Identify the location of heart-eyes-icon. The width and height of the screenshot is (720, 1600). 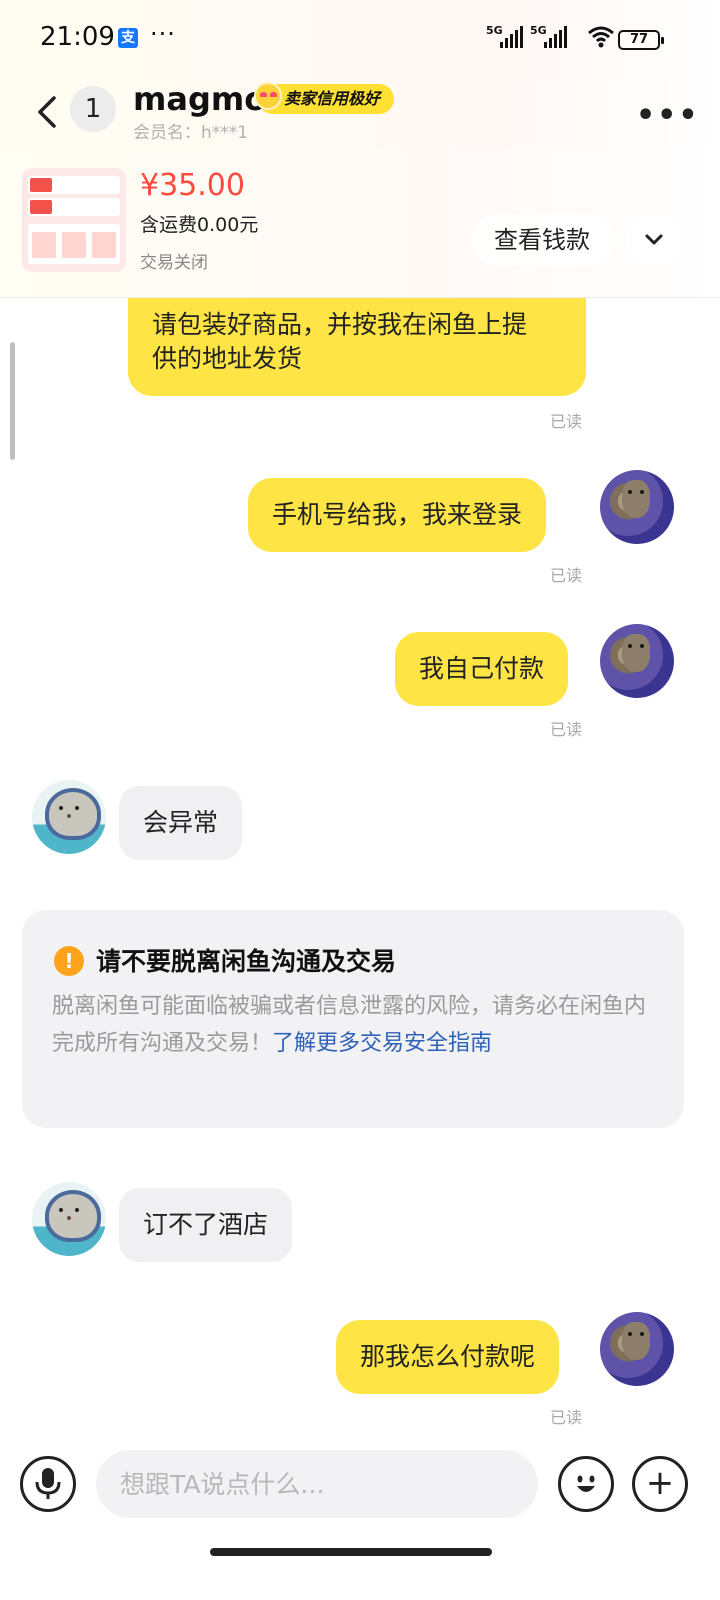
(268, 96).